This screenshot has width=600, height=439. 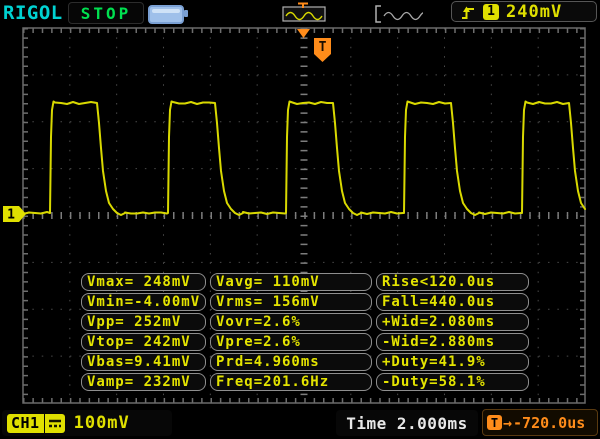 What do you see at coordinates (33, 13) in the screenshot?
I see `brand-logo: RIGOL` at bounding box center [33, 13].